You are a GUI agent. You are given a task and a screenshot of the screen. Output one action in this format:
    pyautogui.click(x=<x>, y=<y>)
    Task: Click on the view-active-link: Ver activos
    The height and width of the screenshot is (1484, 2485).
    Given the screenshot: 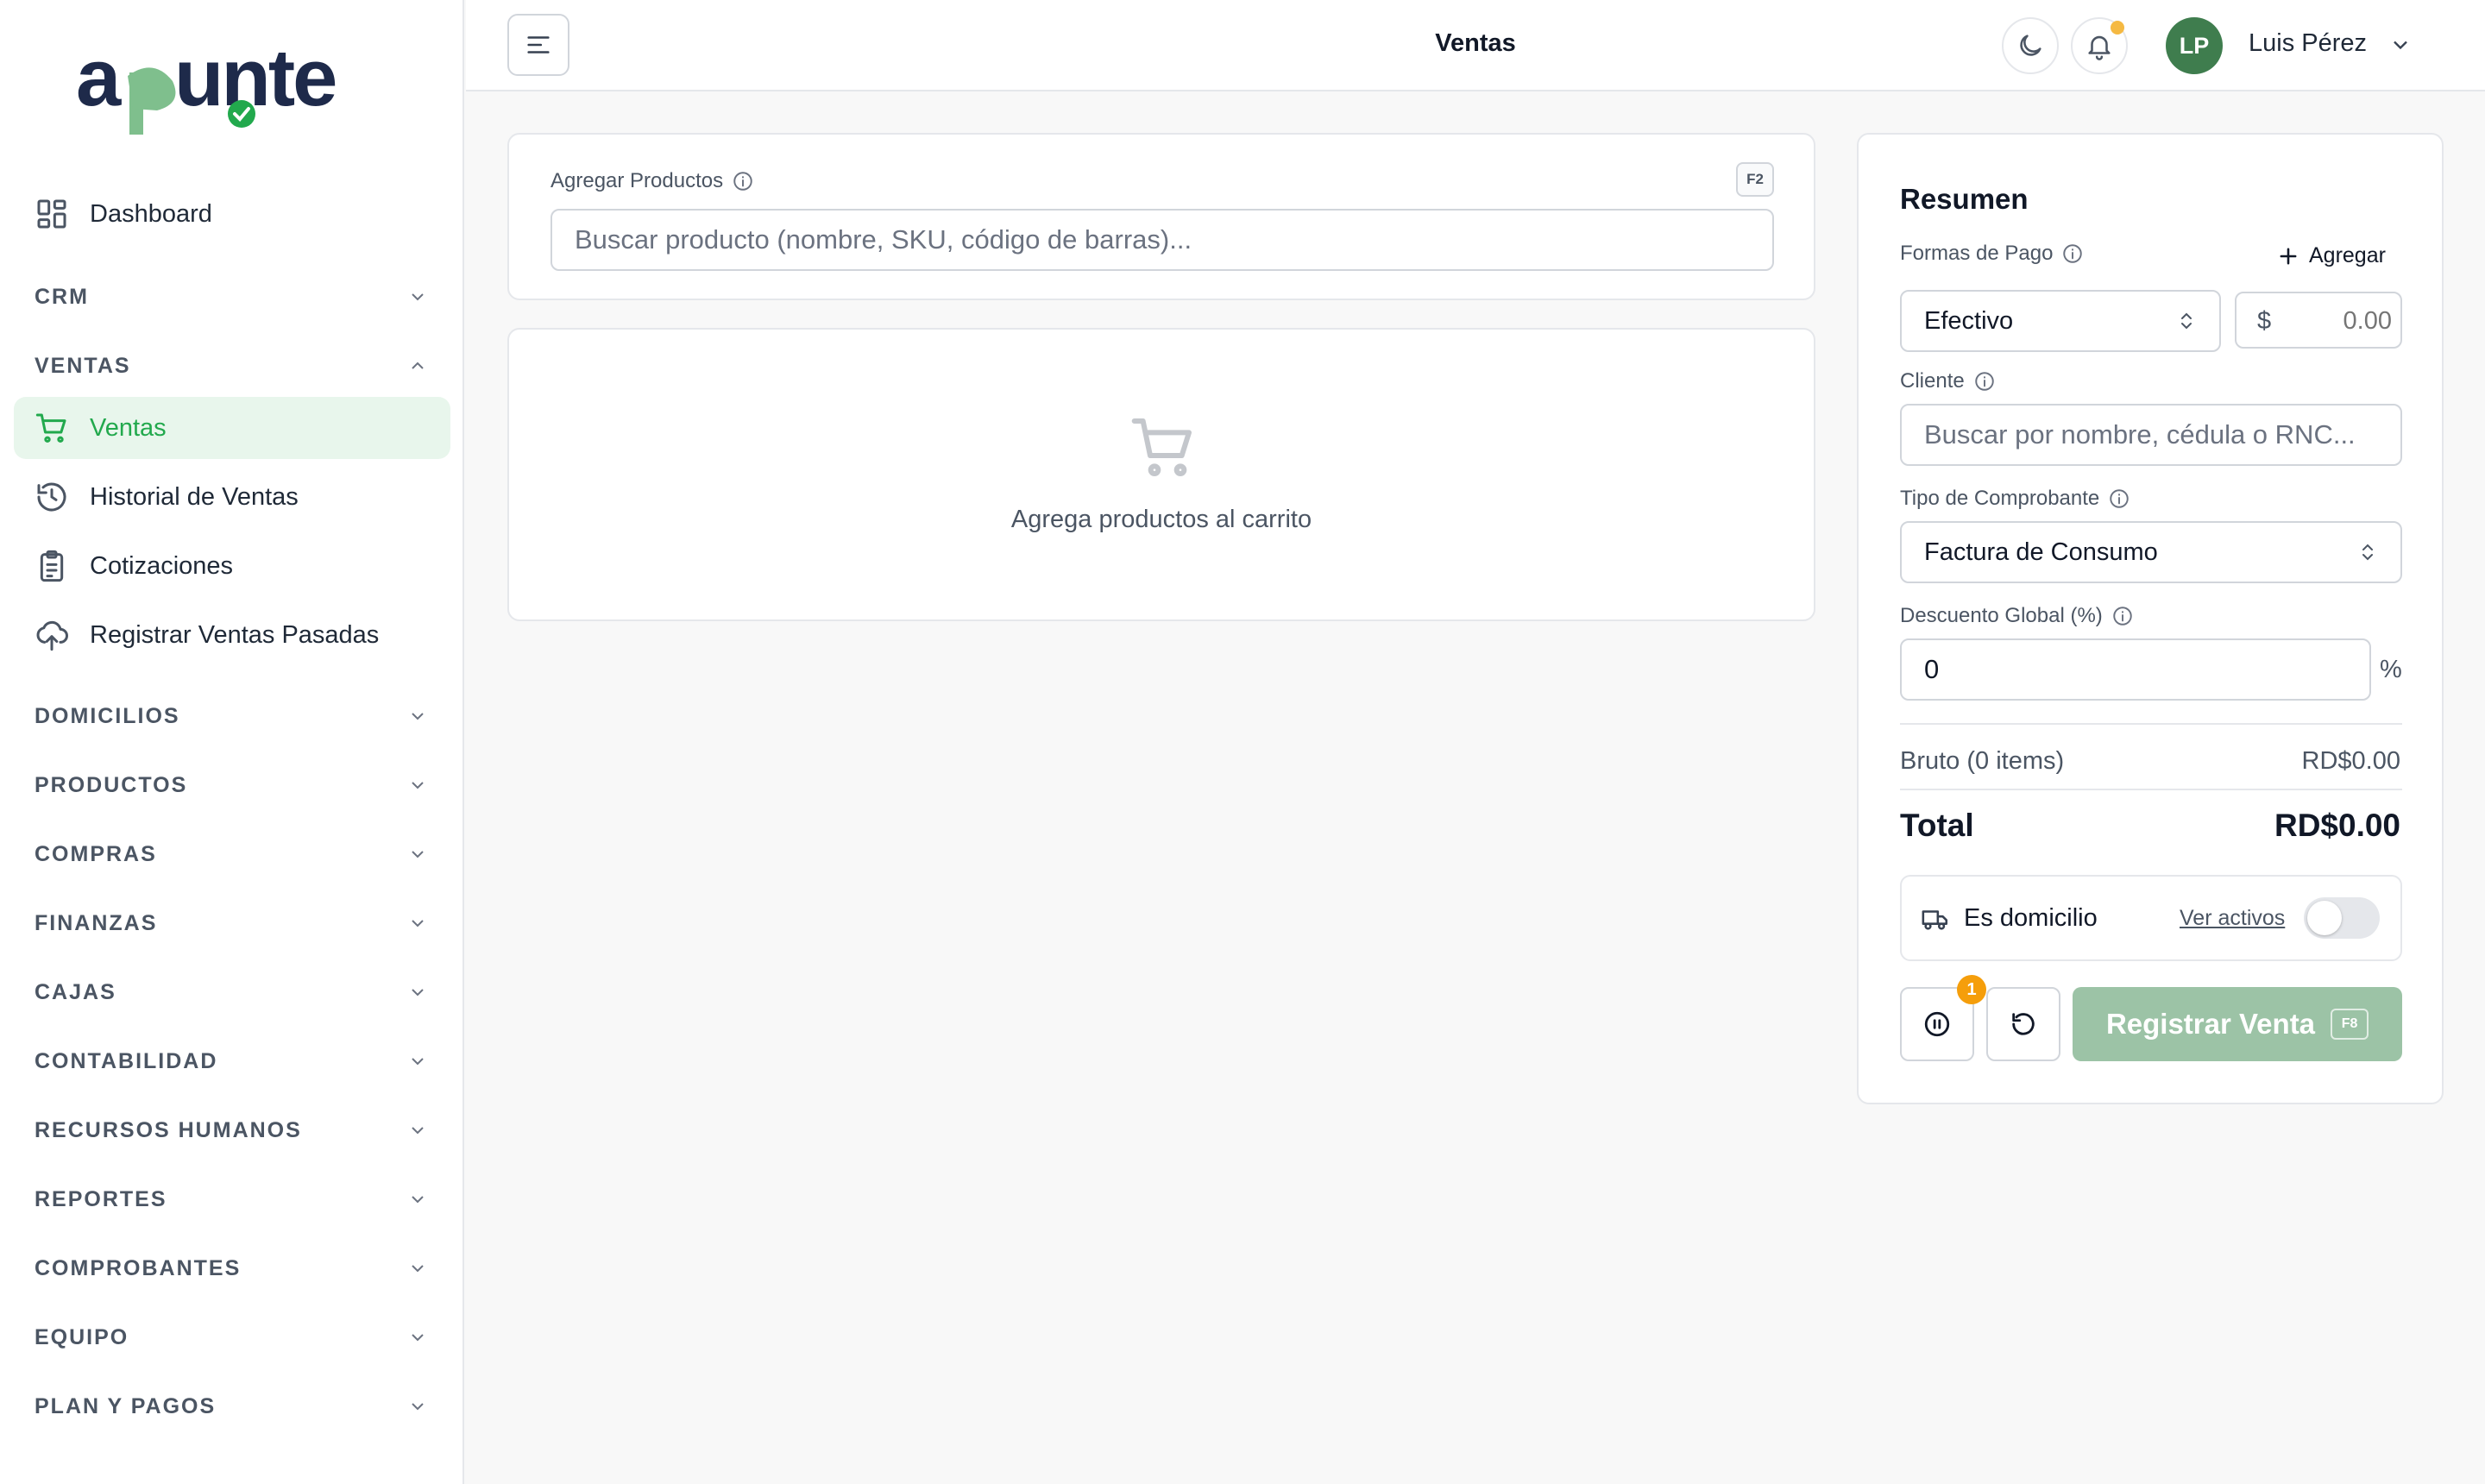 What is the action you would take?
    pyautogui.click(x=2232, y=918)
    